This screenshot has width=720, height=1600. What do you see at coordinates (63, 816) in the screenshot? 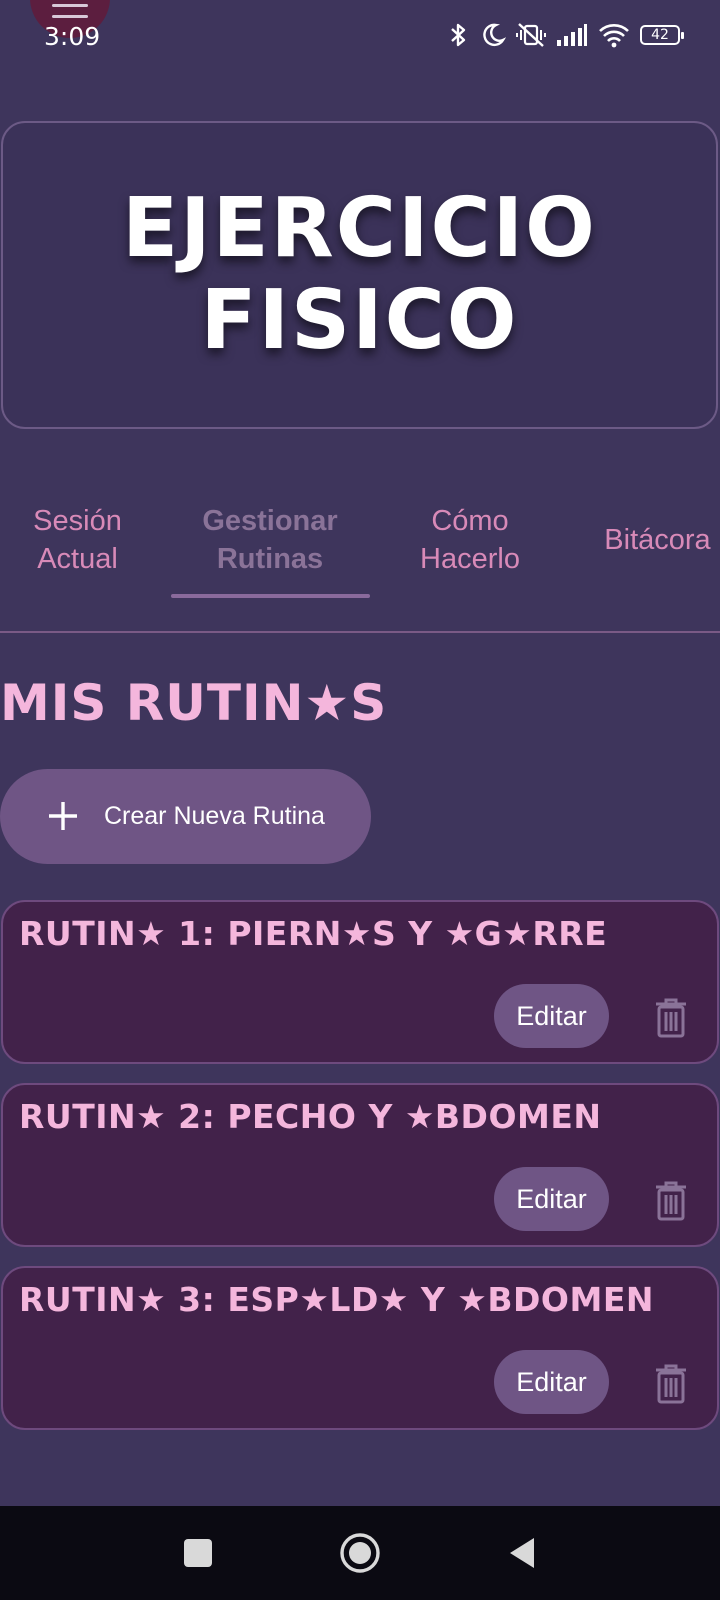
I see `plus-icon` at bounding box center [63, 816].